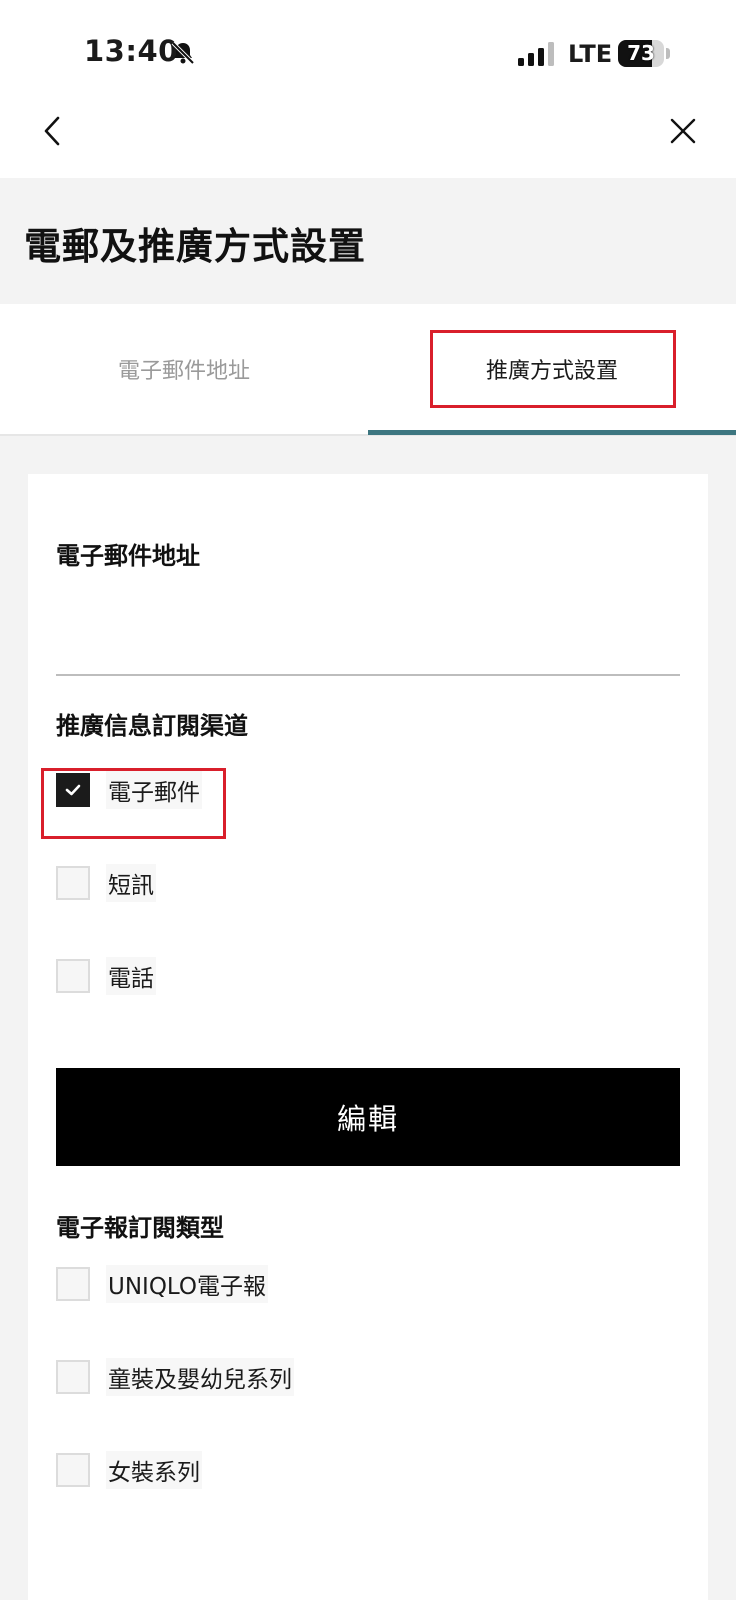 Image resolution: width=736 pixels, height=1600 pixels. What do you see at coordinates (53, 131) in the screenshot?
I see `chevron-left-icon` at bounding box center [53, 131].